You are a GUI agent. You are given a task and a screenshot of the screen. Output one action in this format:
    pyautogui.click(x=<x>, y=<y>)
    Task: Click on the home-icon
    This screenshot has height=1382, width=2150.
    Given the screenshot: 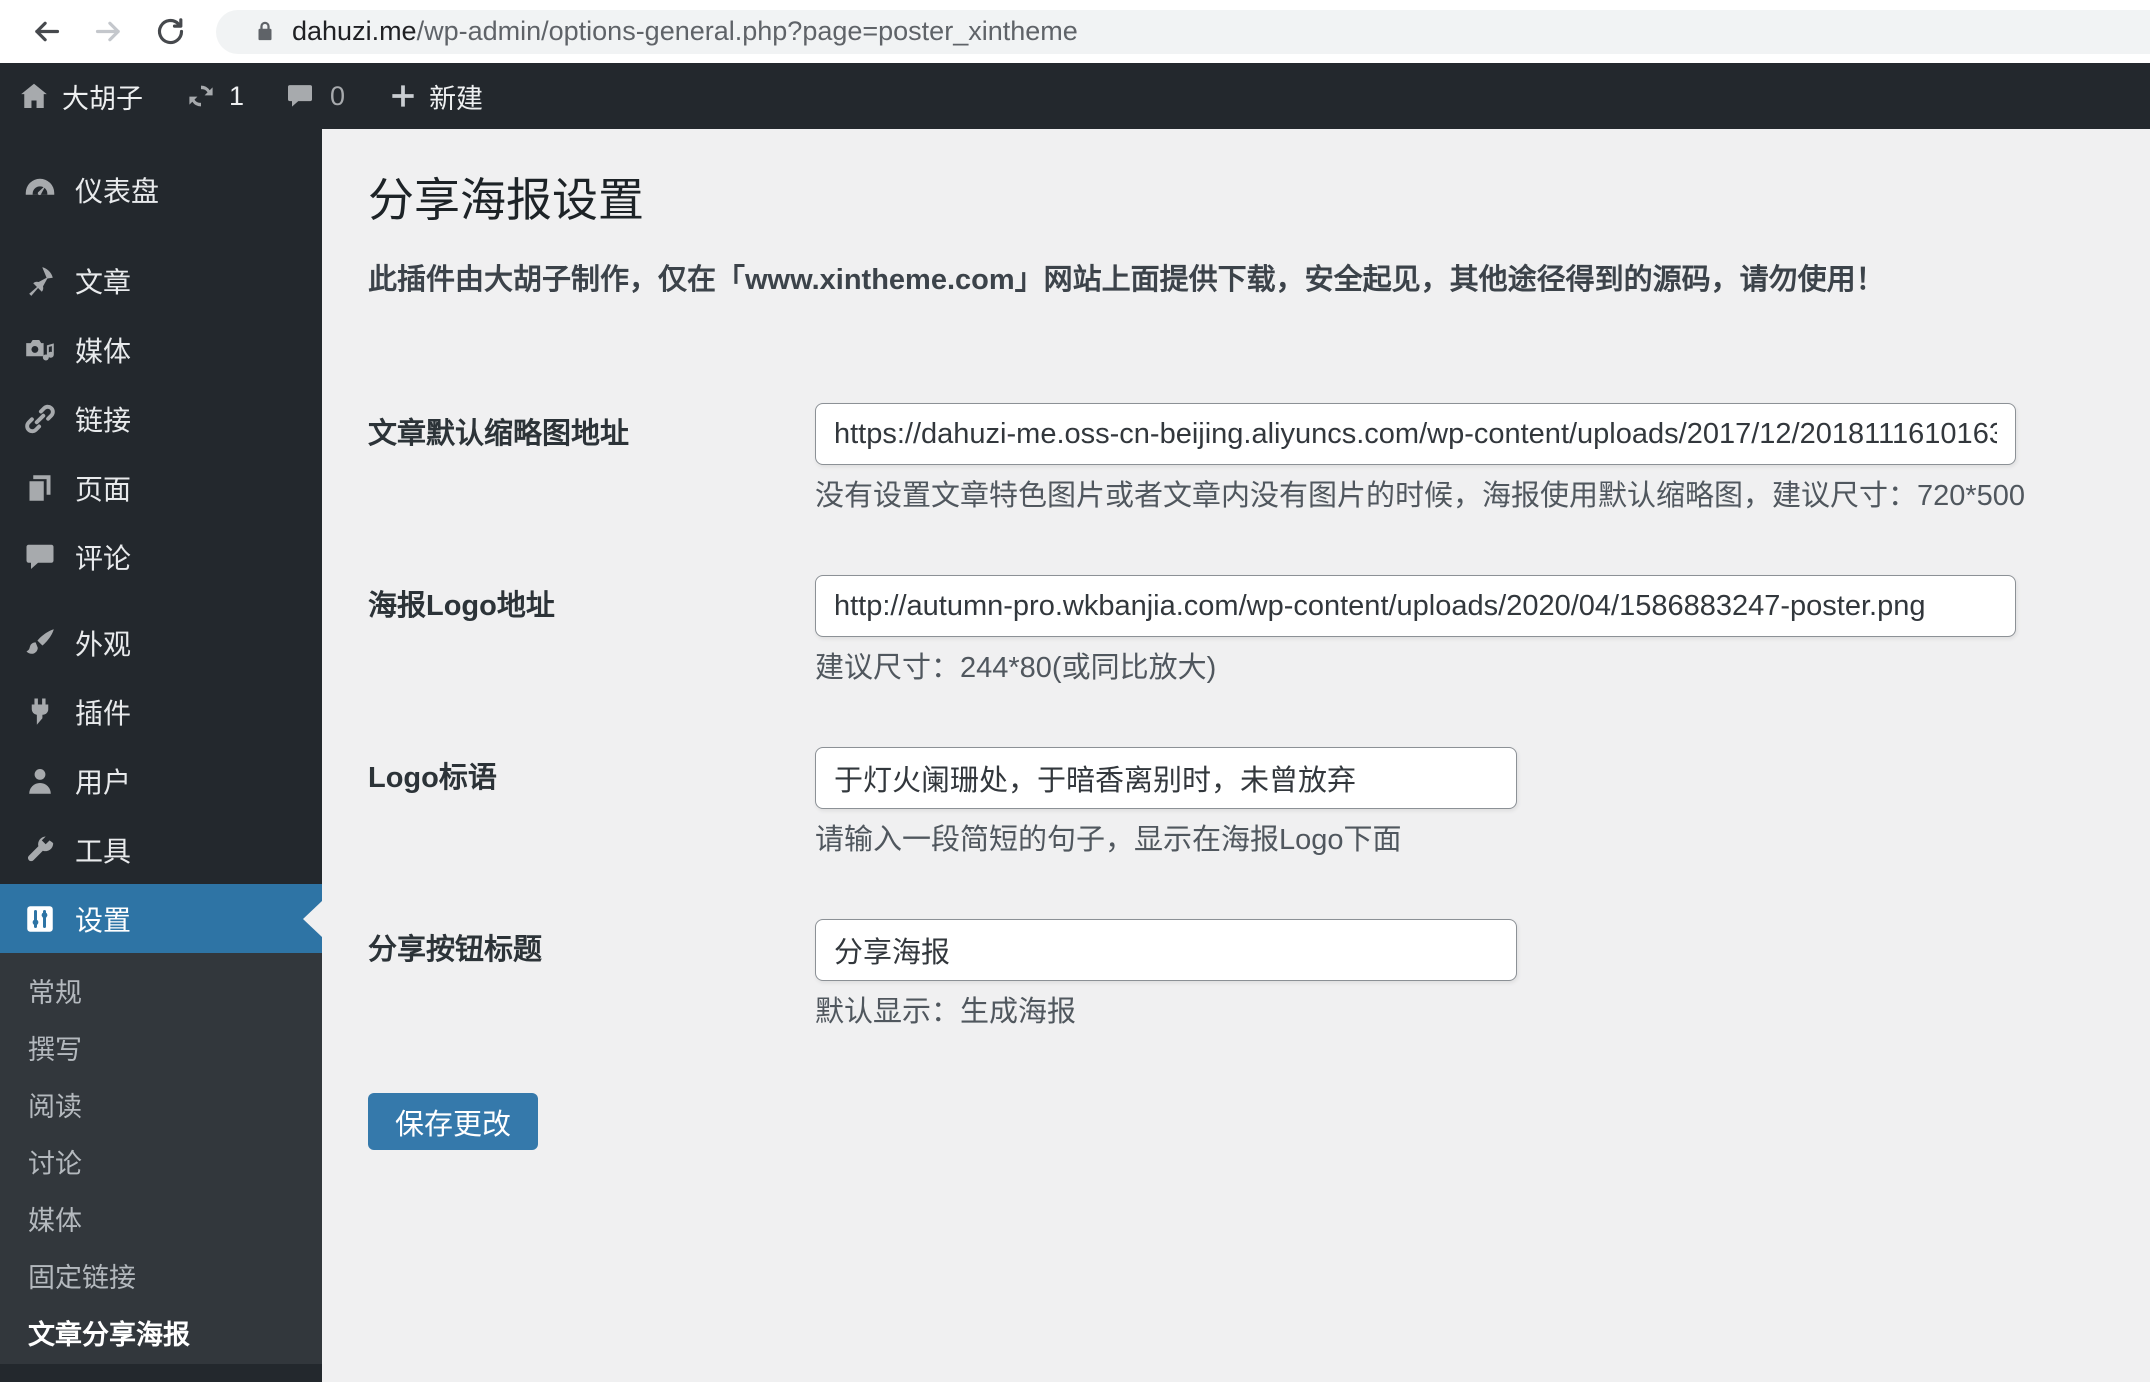 What is the action you would take?
    pyautogui.click(x=34, y=95)
    